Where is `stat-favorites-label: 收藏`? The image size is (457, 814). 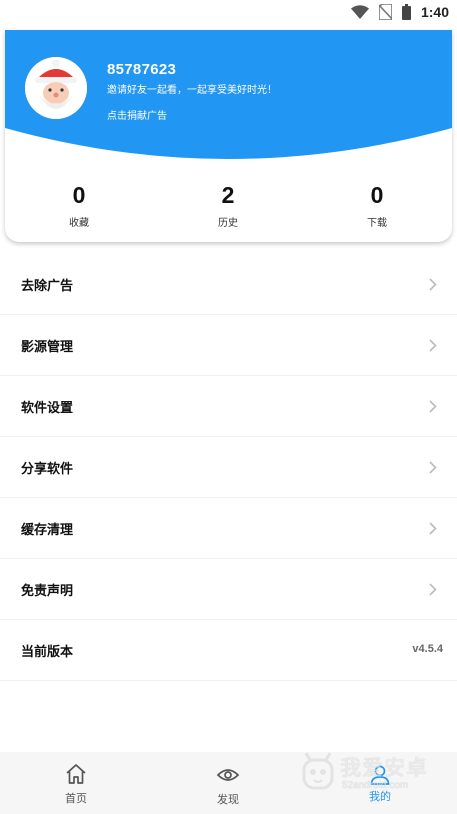
stat-favorites-label: 收藏 is located at coordinates (79, 223).